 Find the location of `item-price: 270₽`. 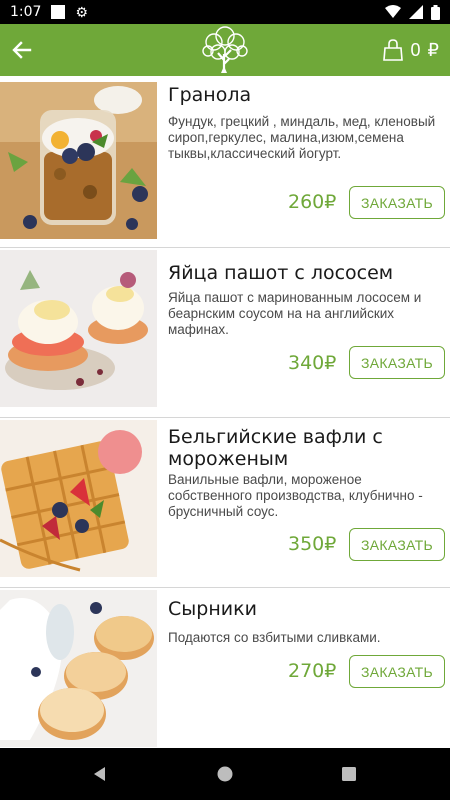

item-price: 270₽ is located at coordinates (312, 671).